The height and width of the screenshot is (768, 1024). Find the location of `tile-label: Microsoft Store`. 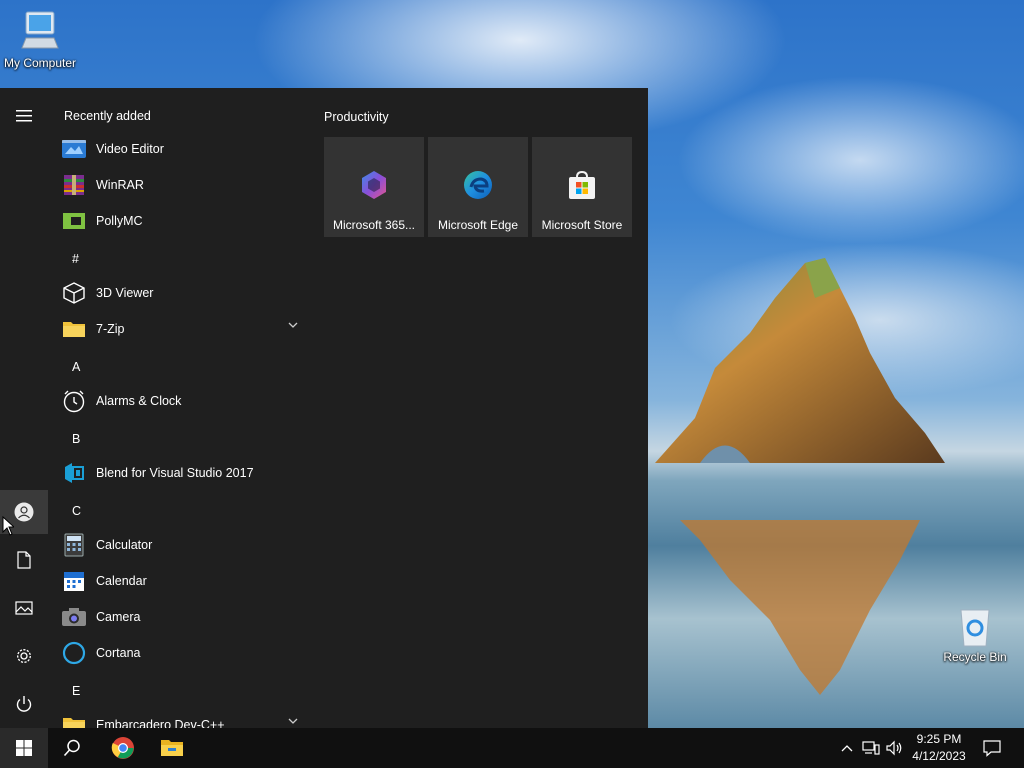

tile-label: Microsoft Store is located at coordinates (582, 225).